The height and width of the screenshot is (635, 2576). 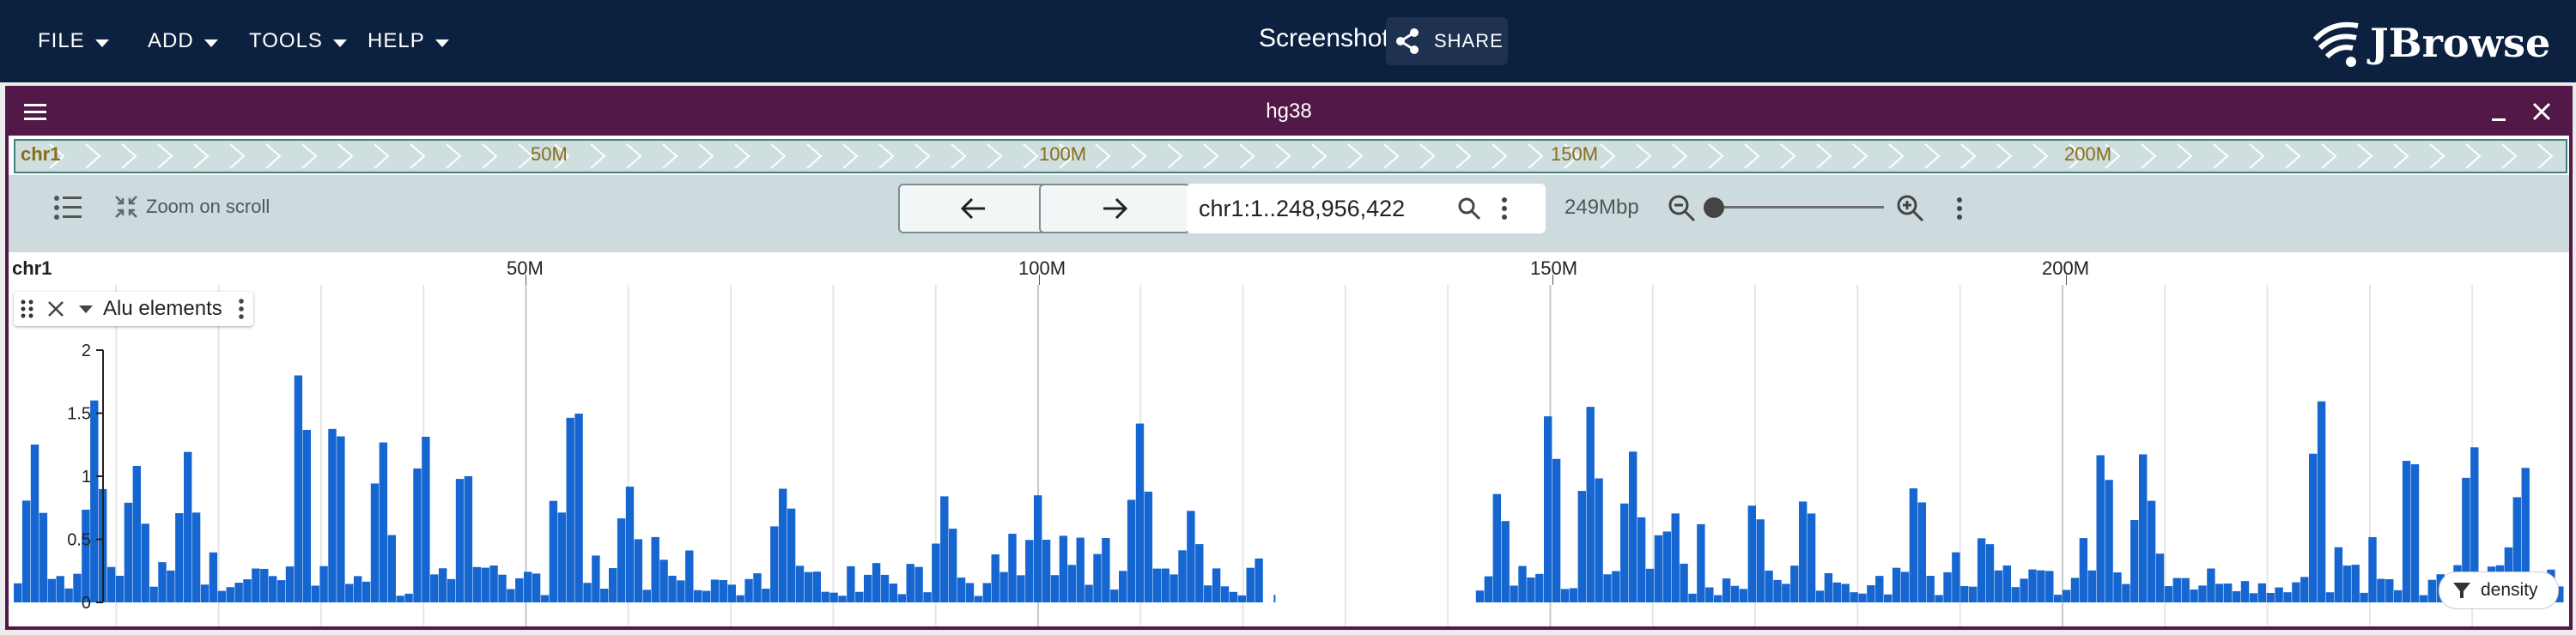 What do you see at coordinates (126, 207) in the screenshot?
I see `zoom-on-scroll-icon` at bounding box center [126, 207].